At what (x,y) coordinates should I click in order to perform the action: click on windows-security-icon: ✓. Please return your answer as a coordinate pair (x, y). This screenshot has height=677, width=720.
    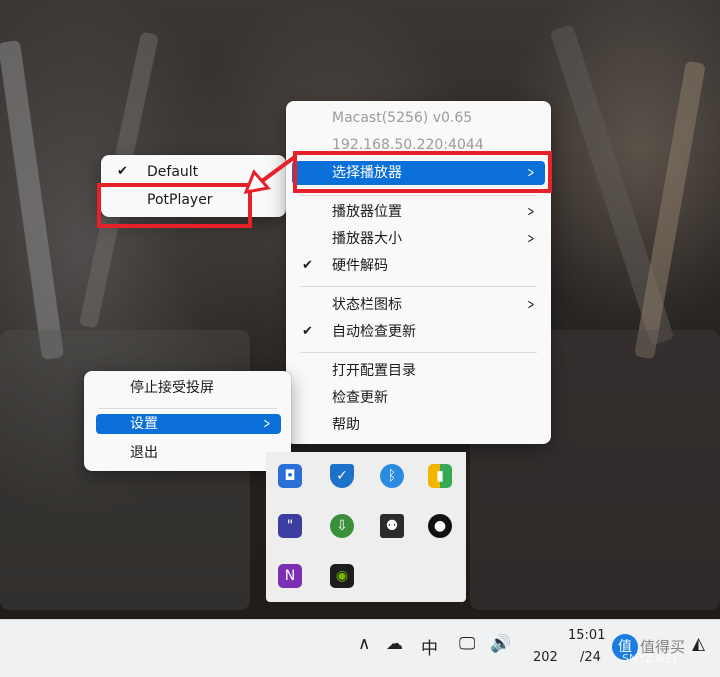
    Looking at the image, I should click on (342, 476).